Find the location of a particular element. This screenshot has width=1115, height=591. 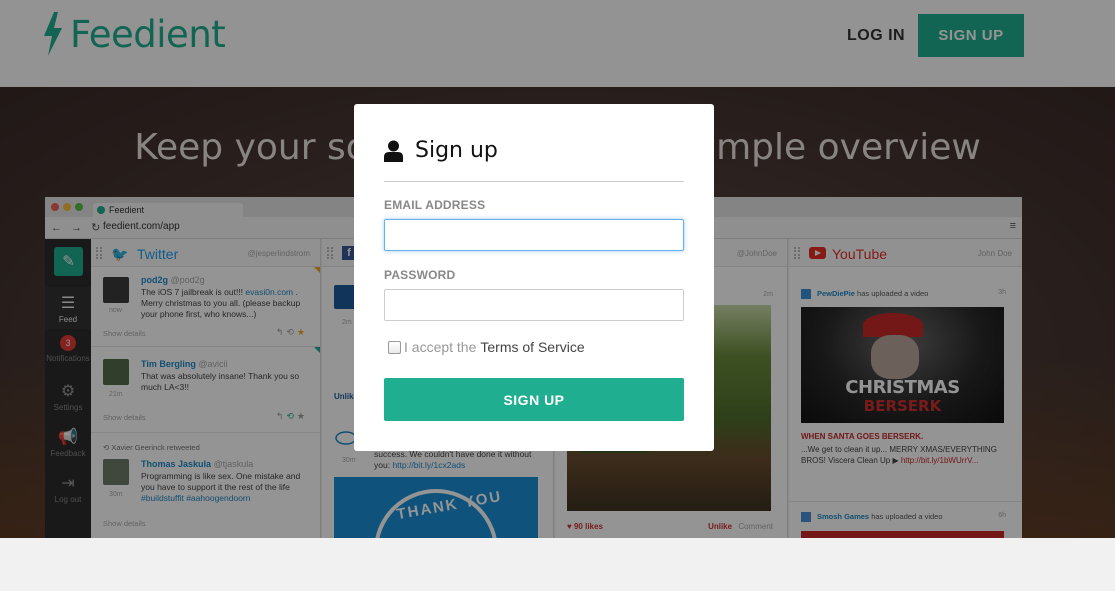

password-field is located at coordinates (534, 305).